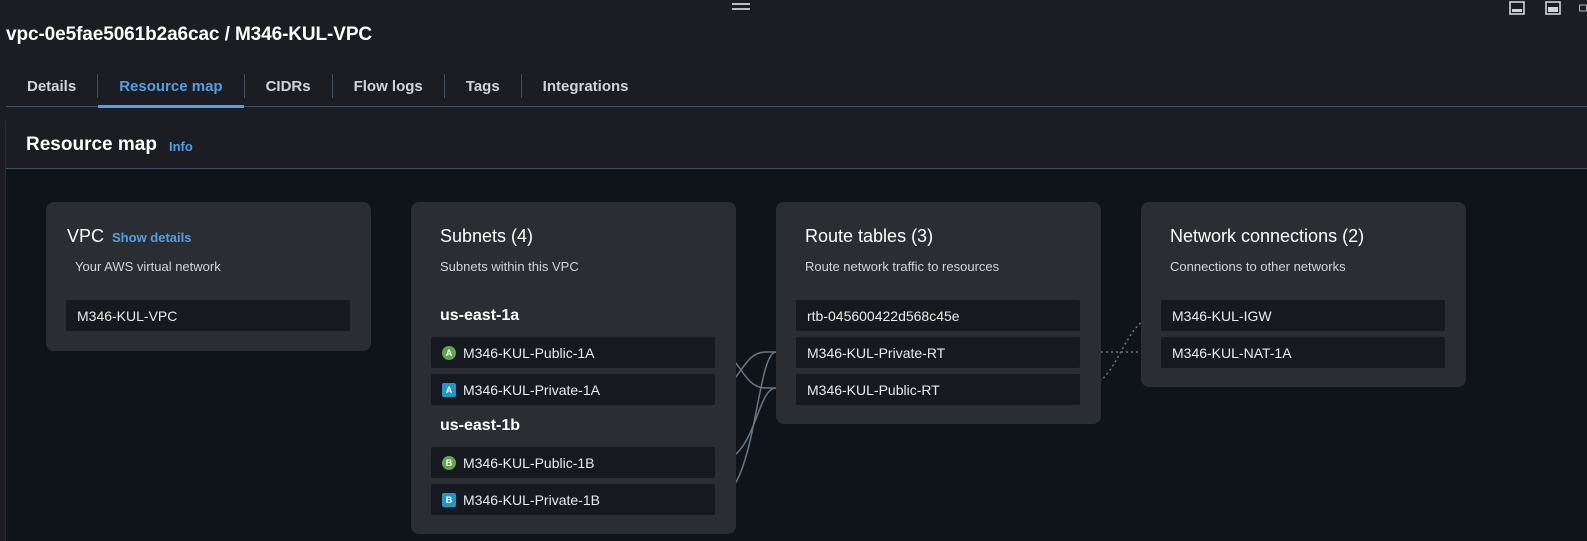 This screenshot has height=541, width=1587. What do you see at coordinates (509, 266) in the screenshot?
I see `subnets-subtitle: Subnets within this VPC` at bounding box center [509, 266].